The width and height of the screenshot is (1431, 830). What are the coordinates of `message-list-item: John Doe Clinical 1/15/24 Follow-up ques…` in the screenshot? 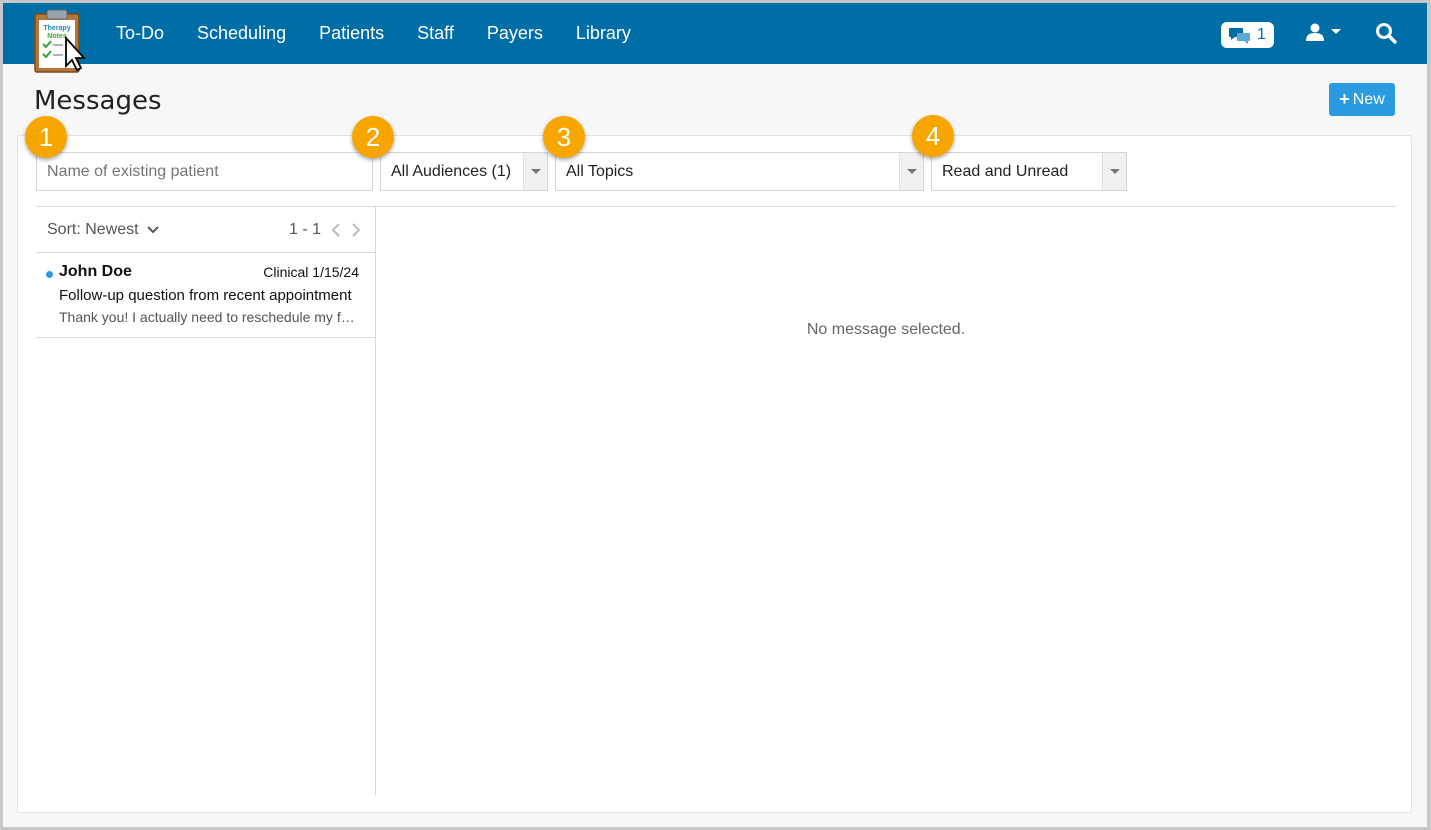 It's located at (205, 295).